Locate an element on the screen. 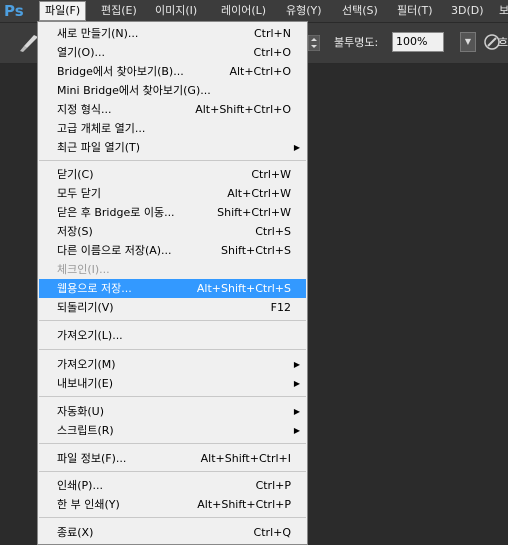  menu-item-automate: 자동화(U) ▶ is located at coordinates (172, 411).